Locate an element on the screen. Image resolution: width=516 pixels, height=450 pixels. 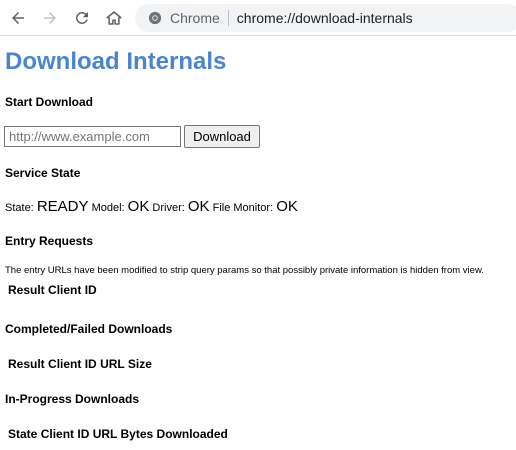
entry-requests-table-header: Result Client ID is located at coordinates (52, 290).